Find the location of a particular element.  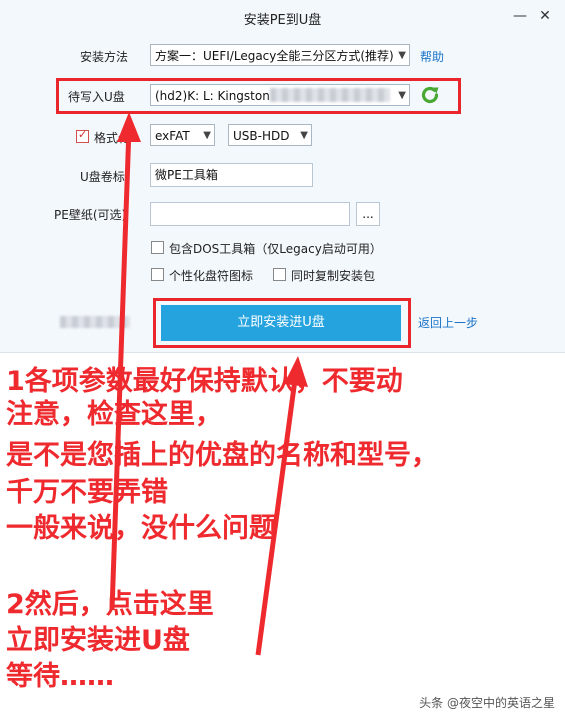

annotation-line-4: 千万不要弄错 is located at coordinates (87, 492).